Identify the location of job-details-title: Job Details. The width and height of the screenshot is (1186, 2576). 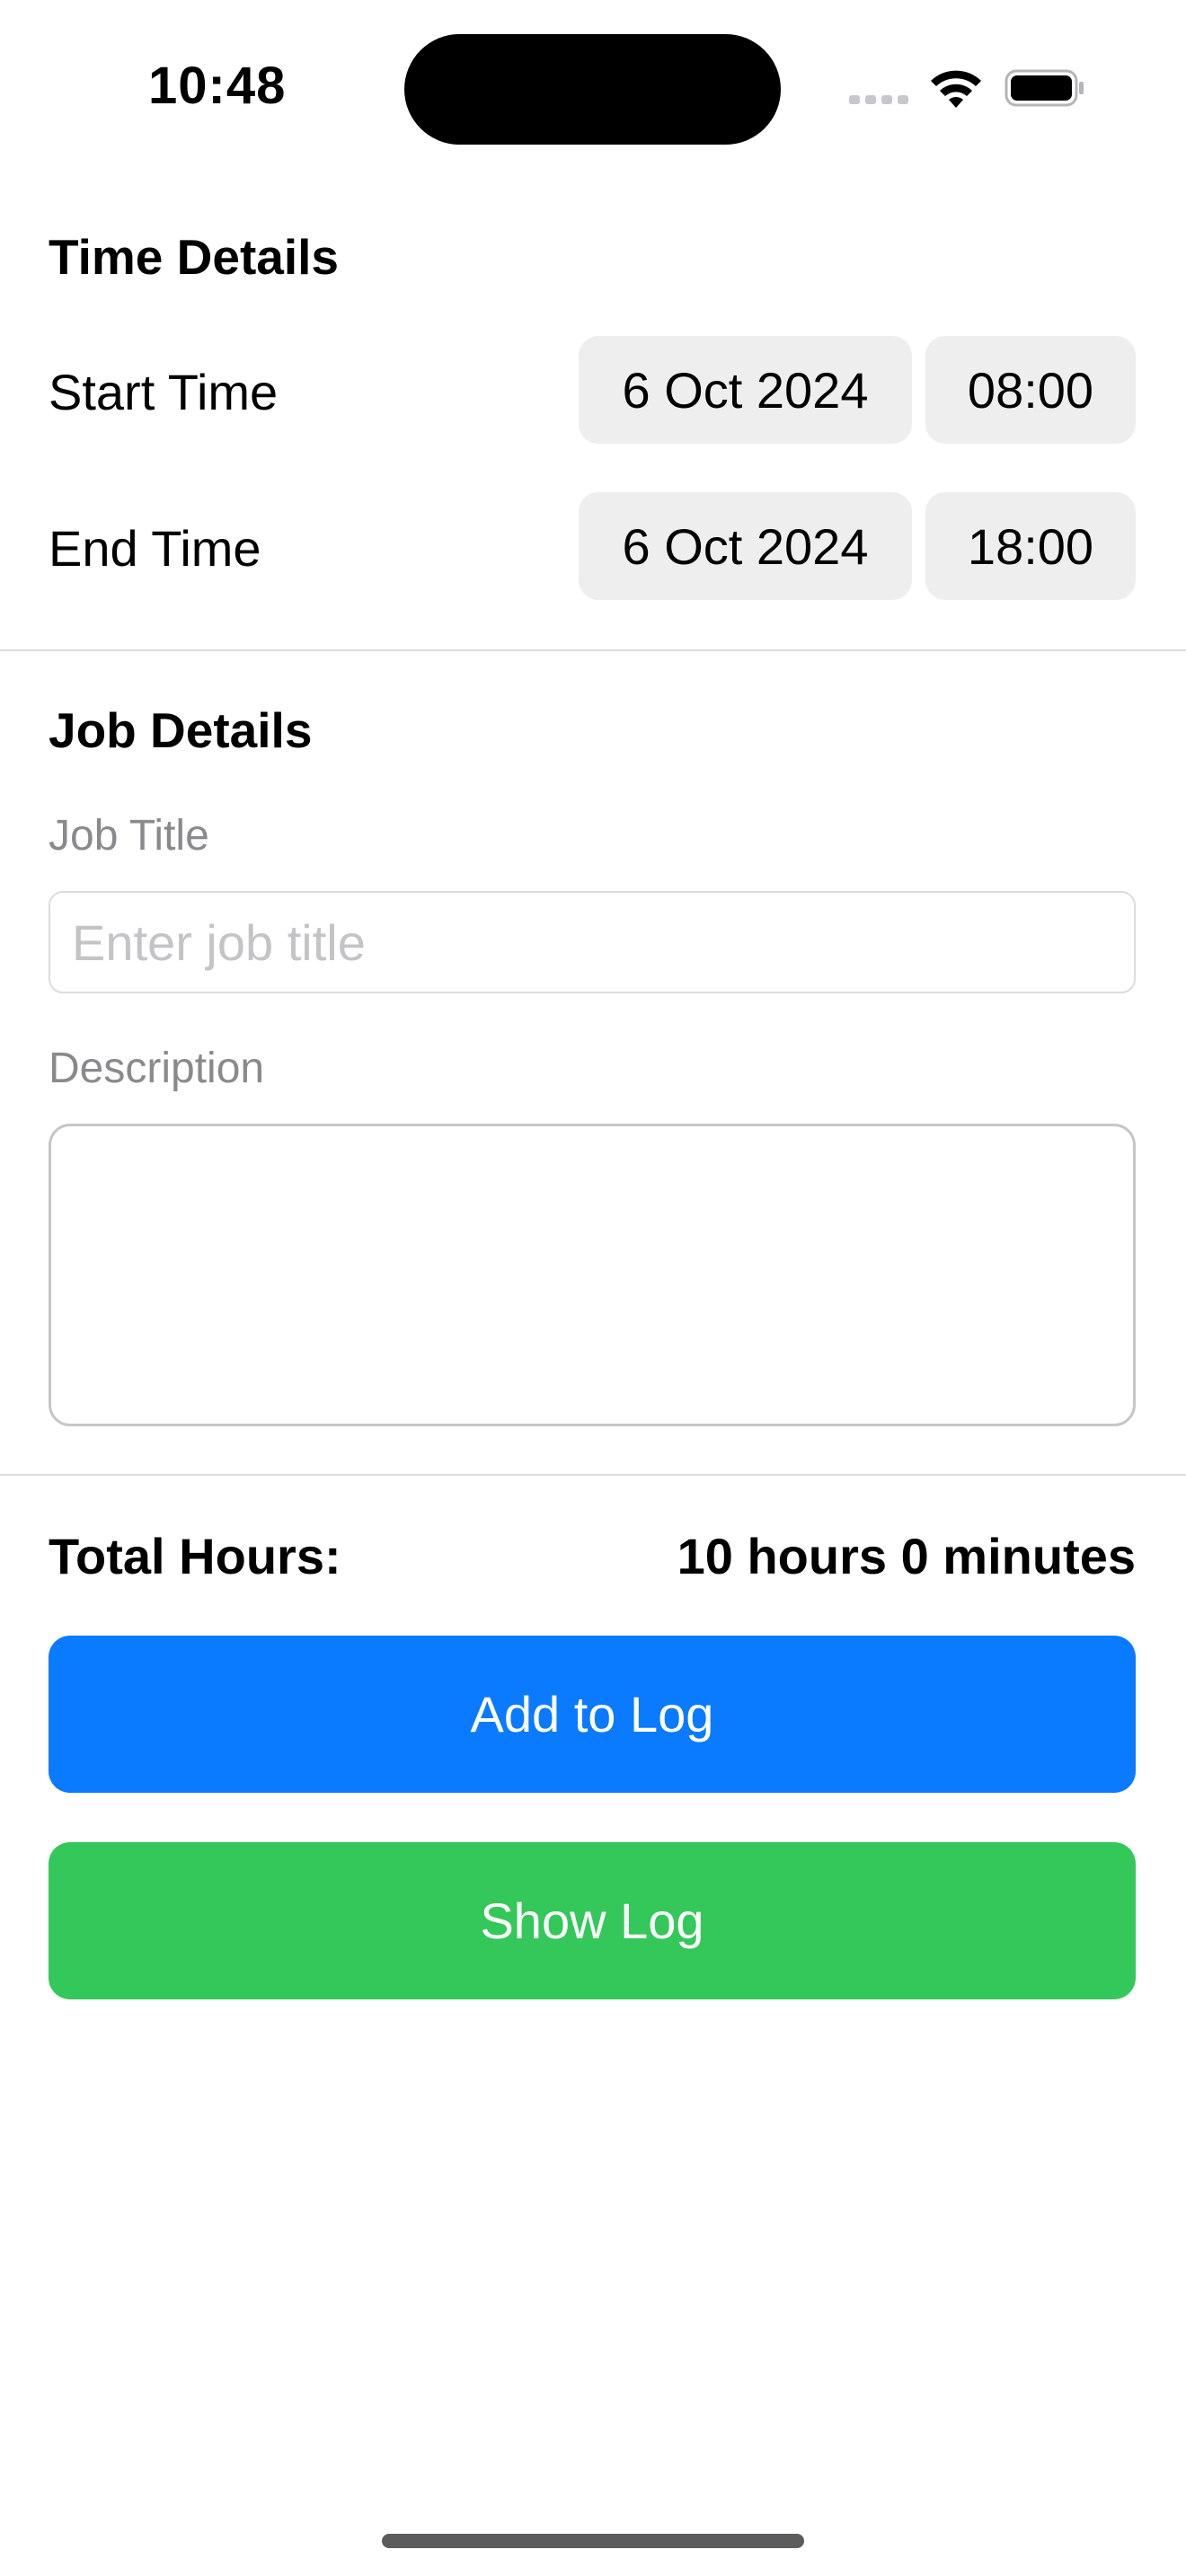
(181, 730).